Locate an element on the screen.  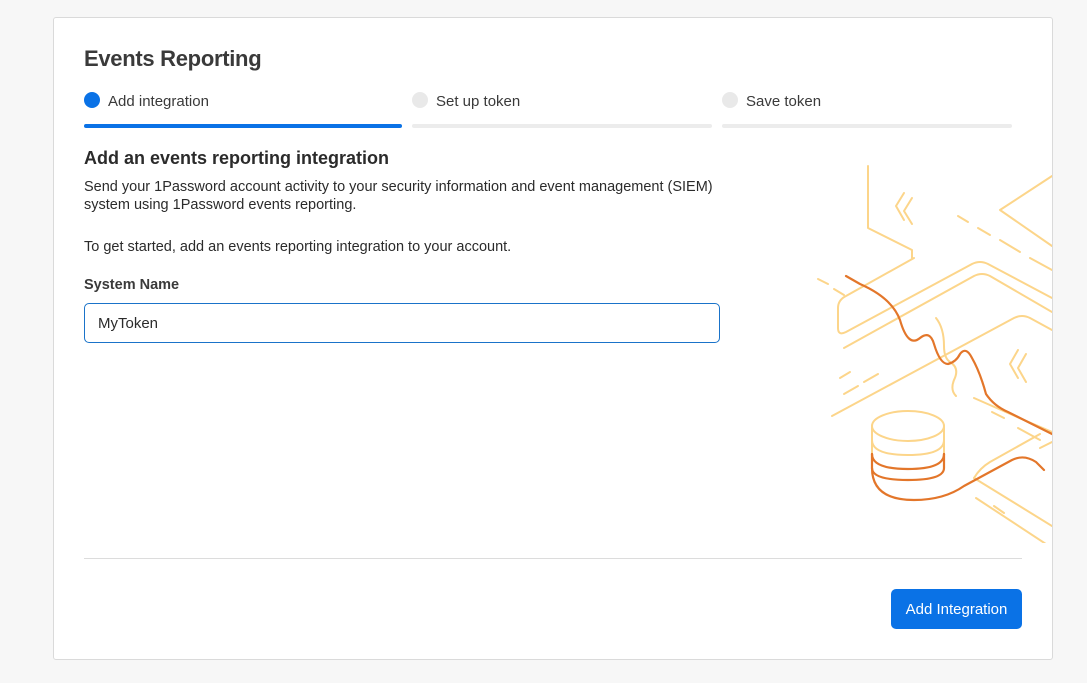
step-label: Save token is located at coordinates (784, 101).